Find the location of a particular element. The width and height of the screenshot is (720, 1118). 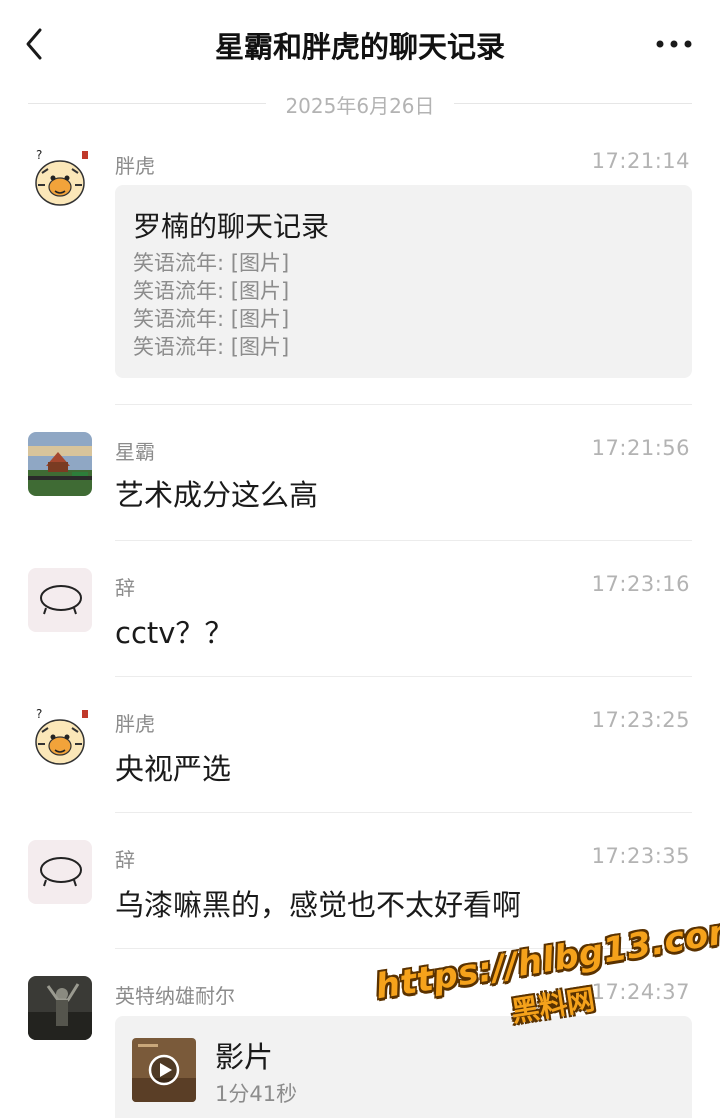

more-horizontal-icon is located at coordinates (674, 44).